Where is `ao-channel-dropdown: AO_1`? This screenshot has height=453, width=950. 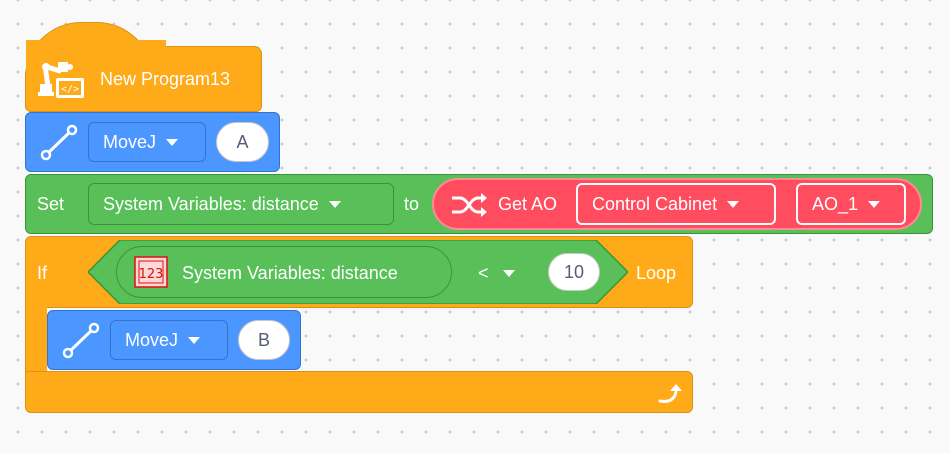 ao-channel-dropdown: AO_1 is located at coordinates (851, 204).